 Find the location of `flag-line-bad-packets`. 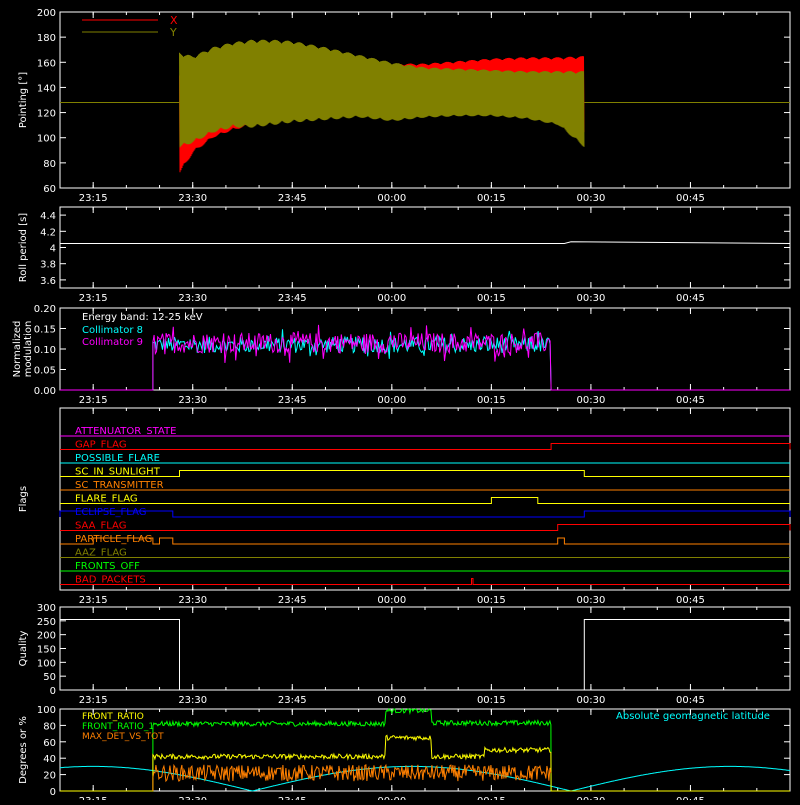

flag-line-bad-packets is located at coordinates (425, 581).